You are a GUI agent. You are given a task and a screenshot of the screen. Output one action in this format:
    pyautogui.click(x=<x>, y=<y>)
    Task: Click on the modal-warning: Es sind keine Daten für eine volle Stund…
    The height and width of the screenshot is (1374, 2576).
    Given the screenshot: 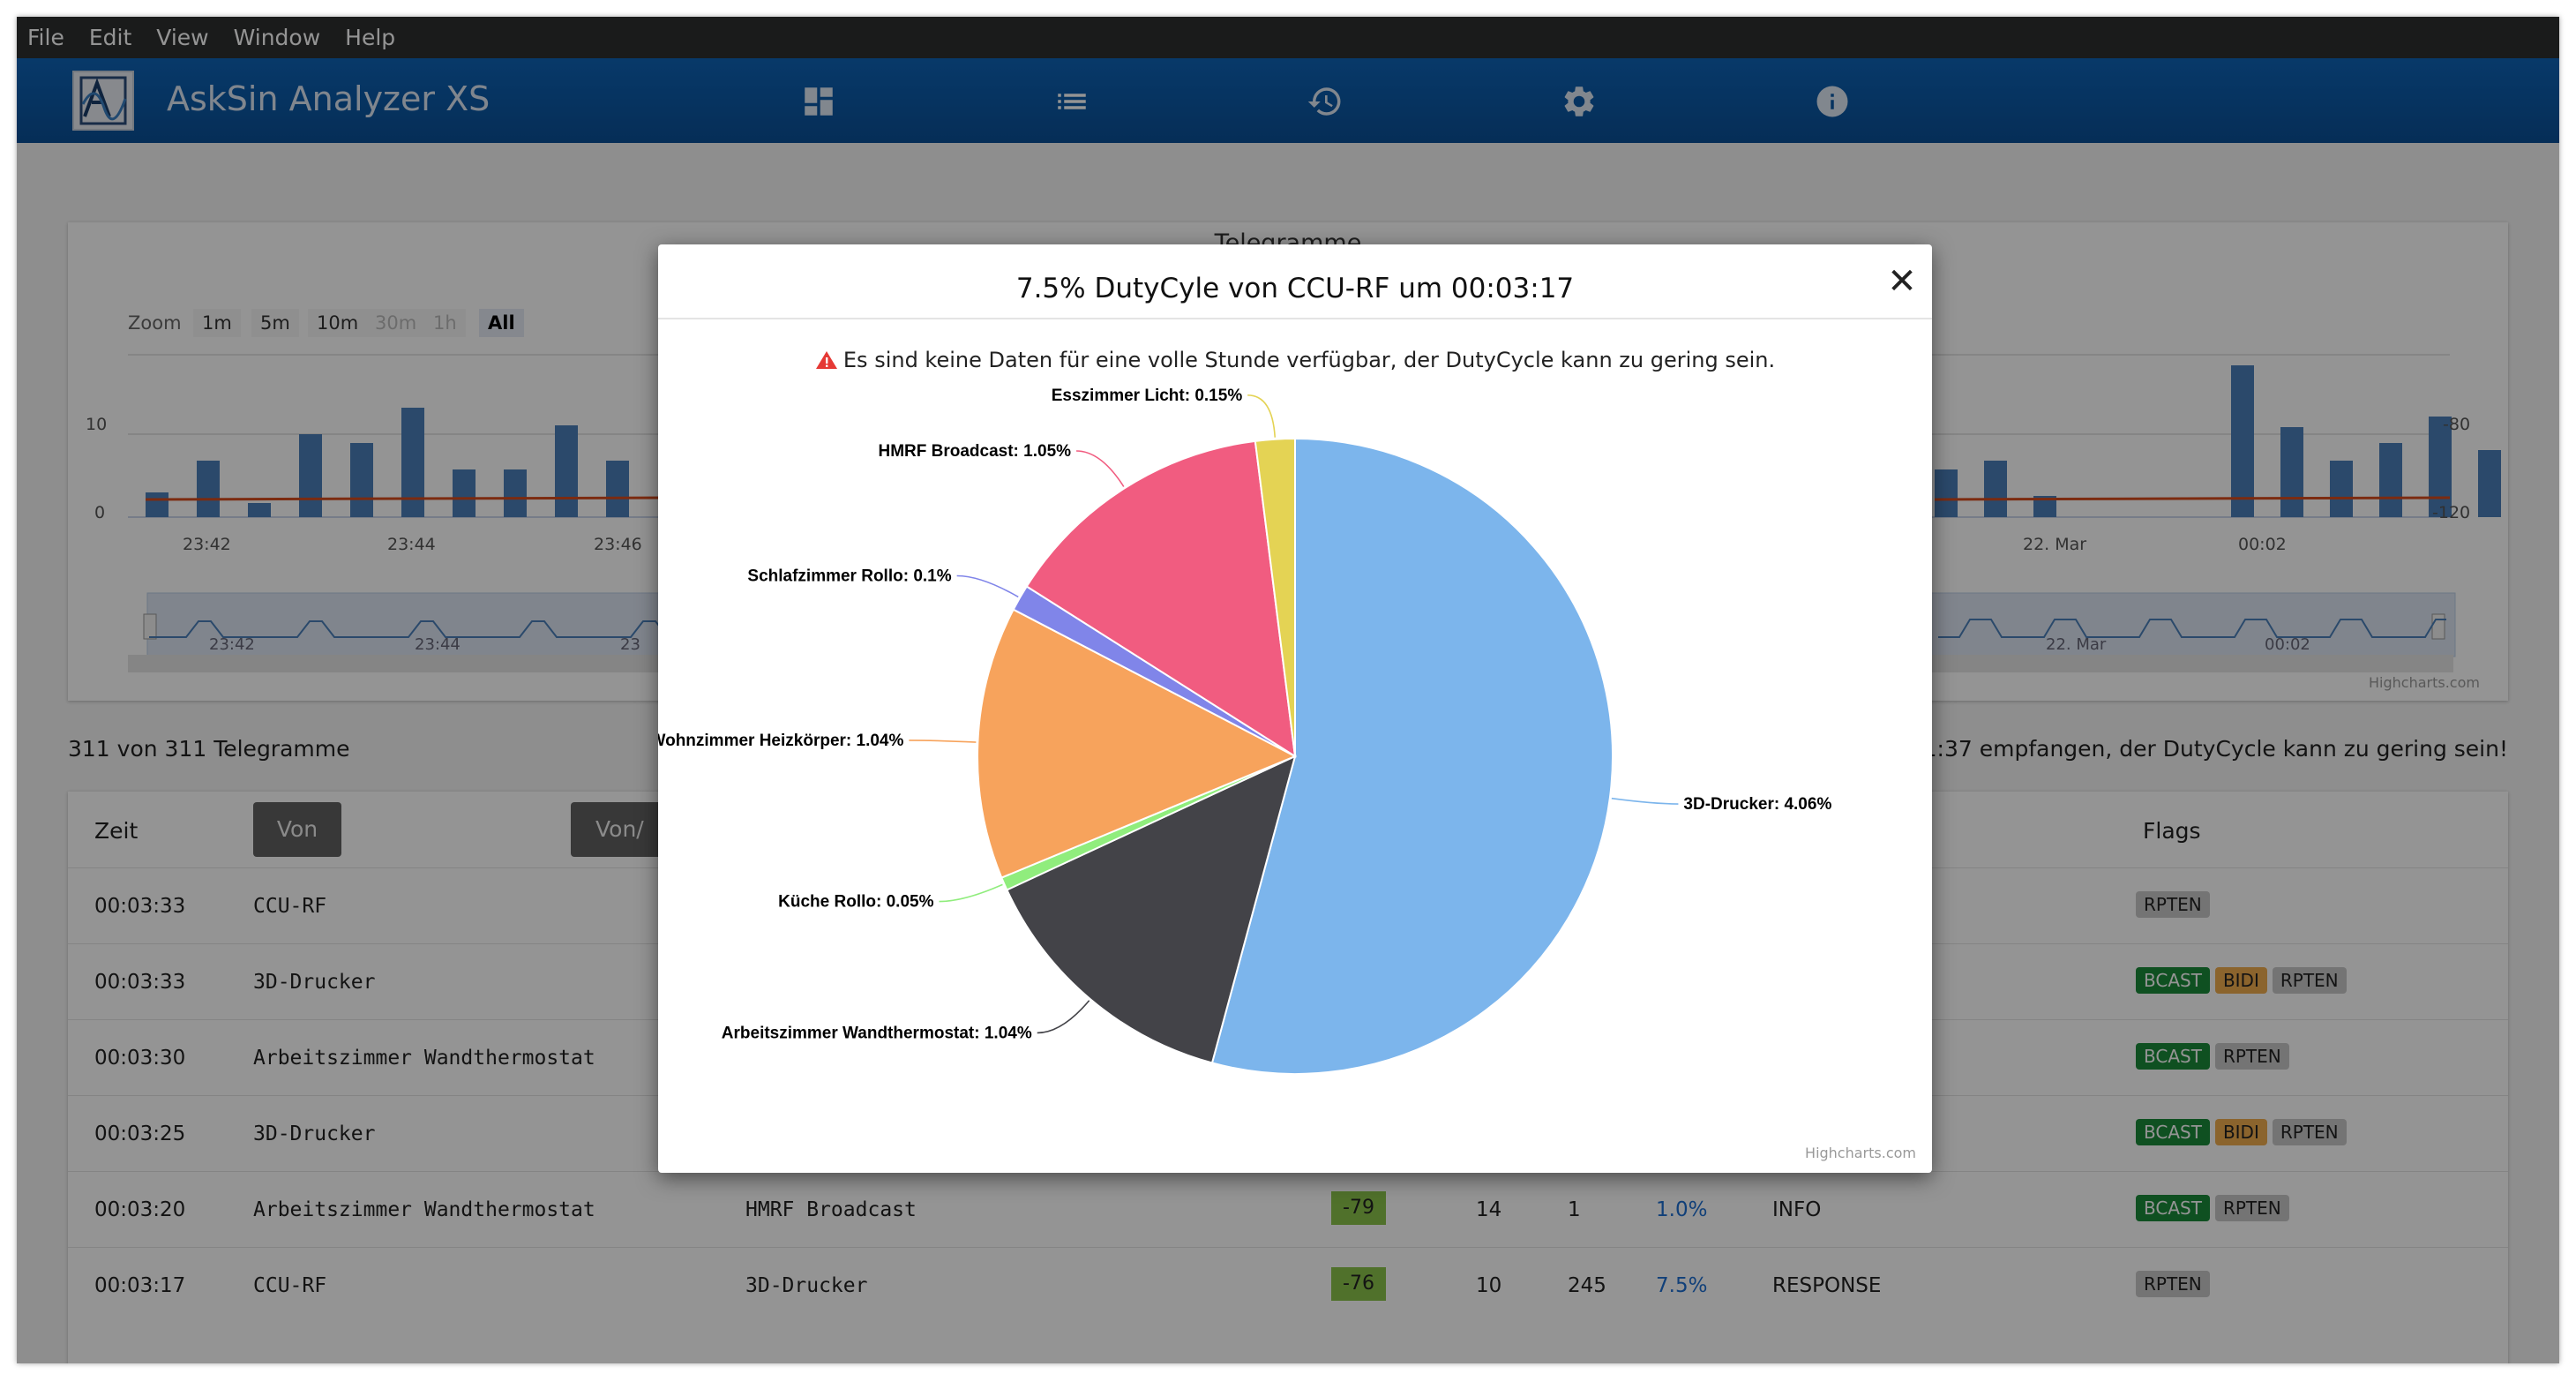 What is the action you would take?
    pyautogui.click(x=1295, y=360)
    